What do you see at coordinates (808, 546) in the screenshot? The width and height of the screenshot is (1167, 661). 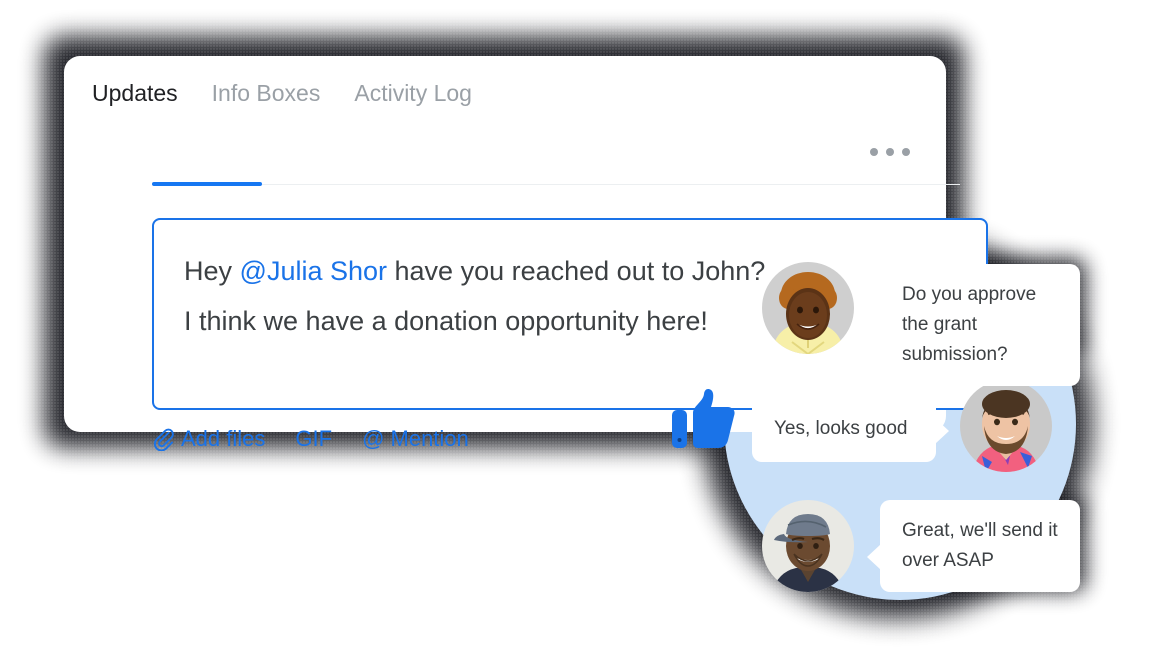 I see `avatar-man-with-cap` at bounding box center [808, 546].